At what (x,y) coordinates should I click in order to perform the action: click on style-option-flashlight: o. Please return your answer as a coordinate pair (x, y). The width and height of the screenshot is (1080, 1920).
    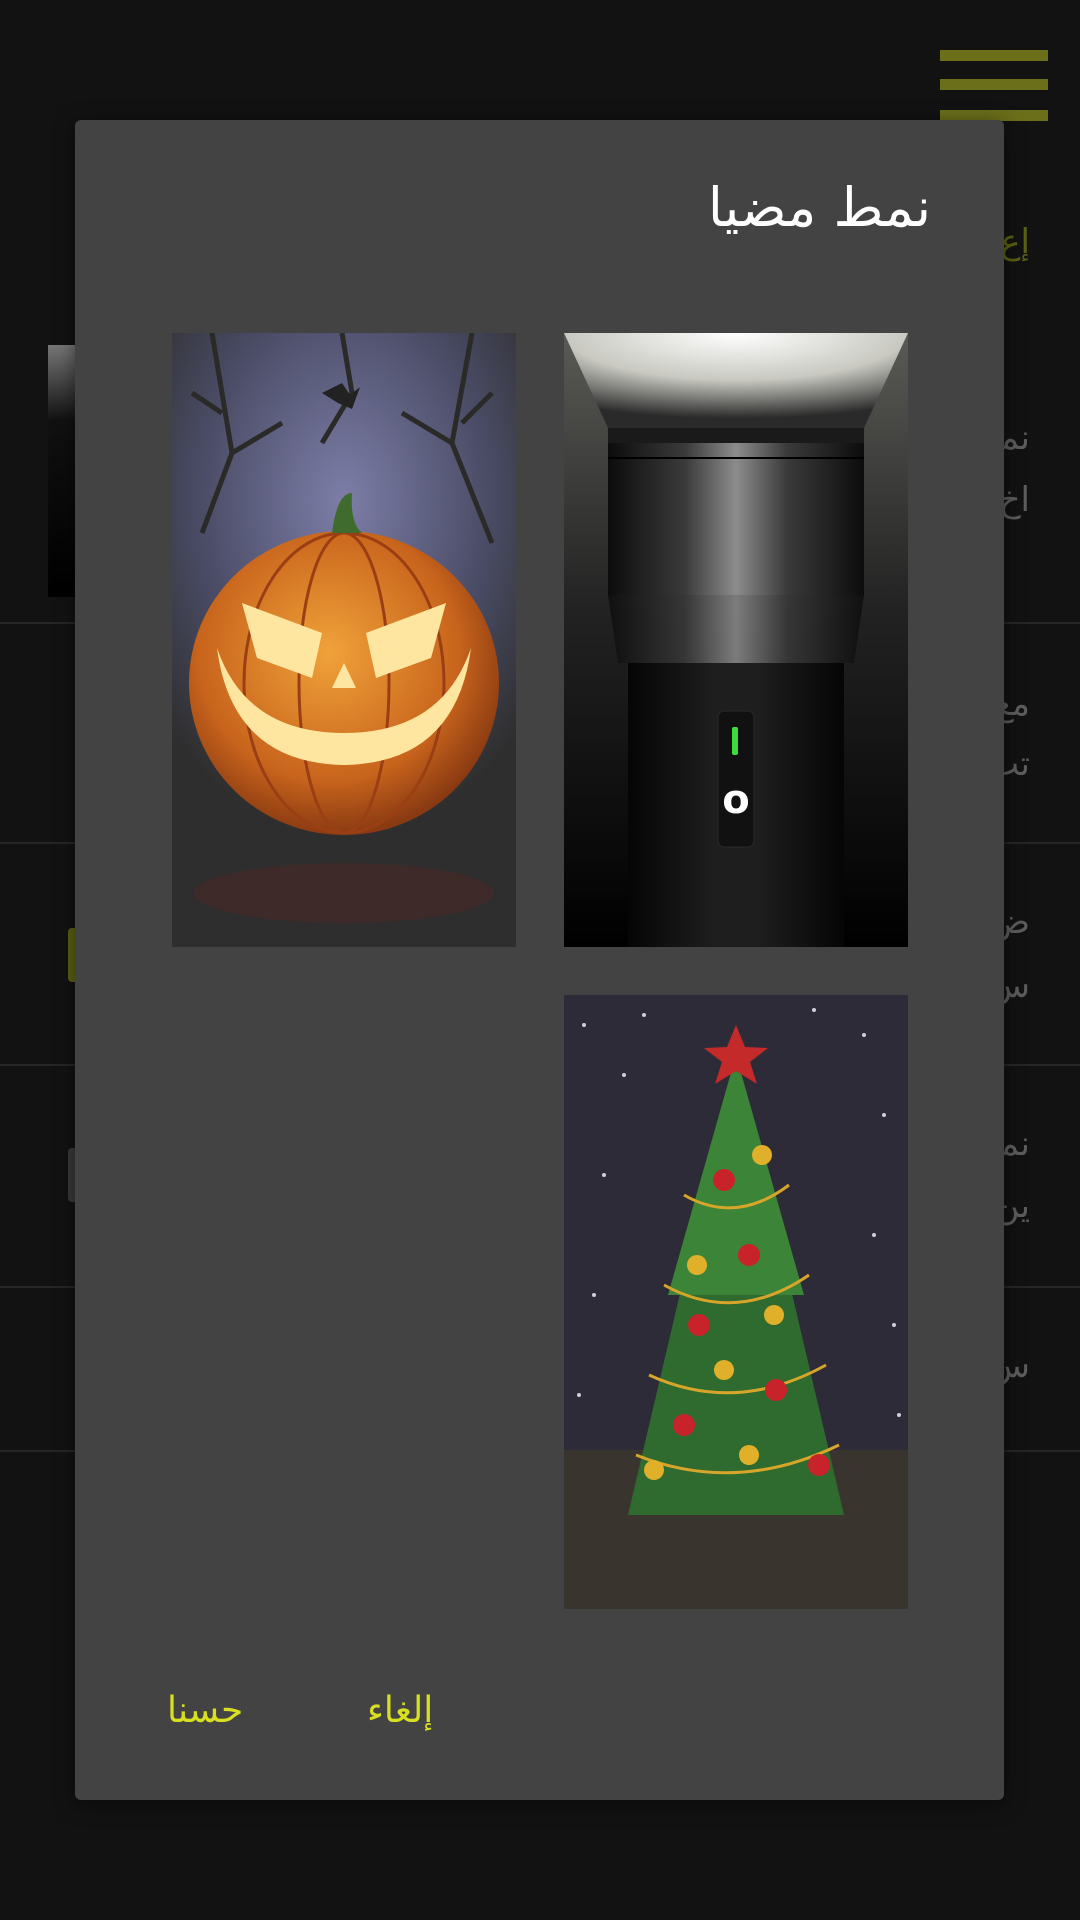
    Looking at the image, I should click on (736, 640).